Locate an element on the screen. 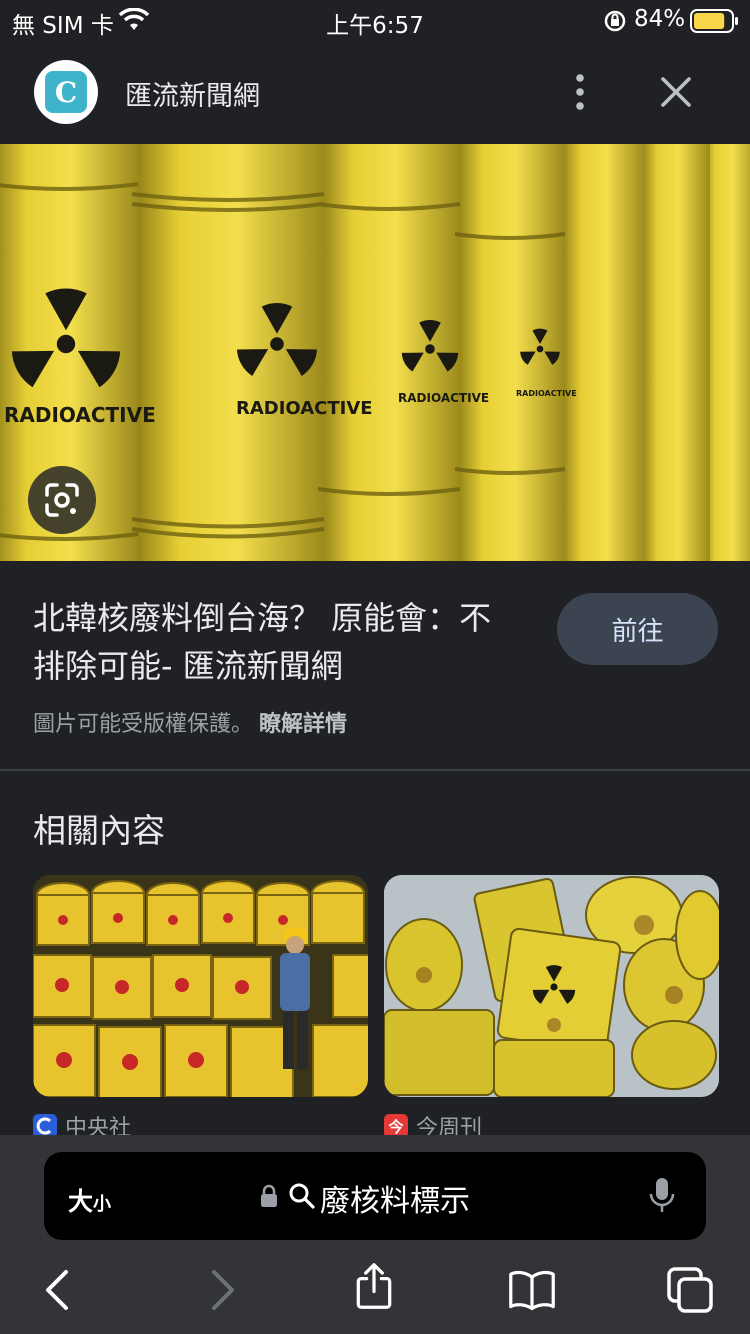  microphone-icon is located at coordinates (662, 1196).